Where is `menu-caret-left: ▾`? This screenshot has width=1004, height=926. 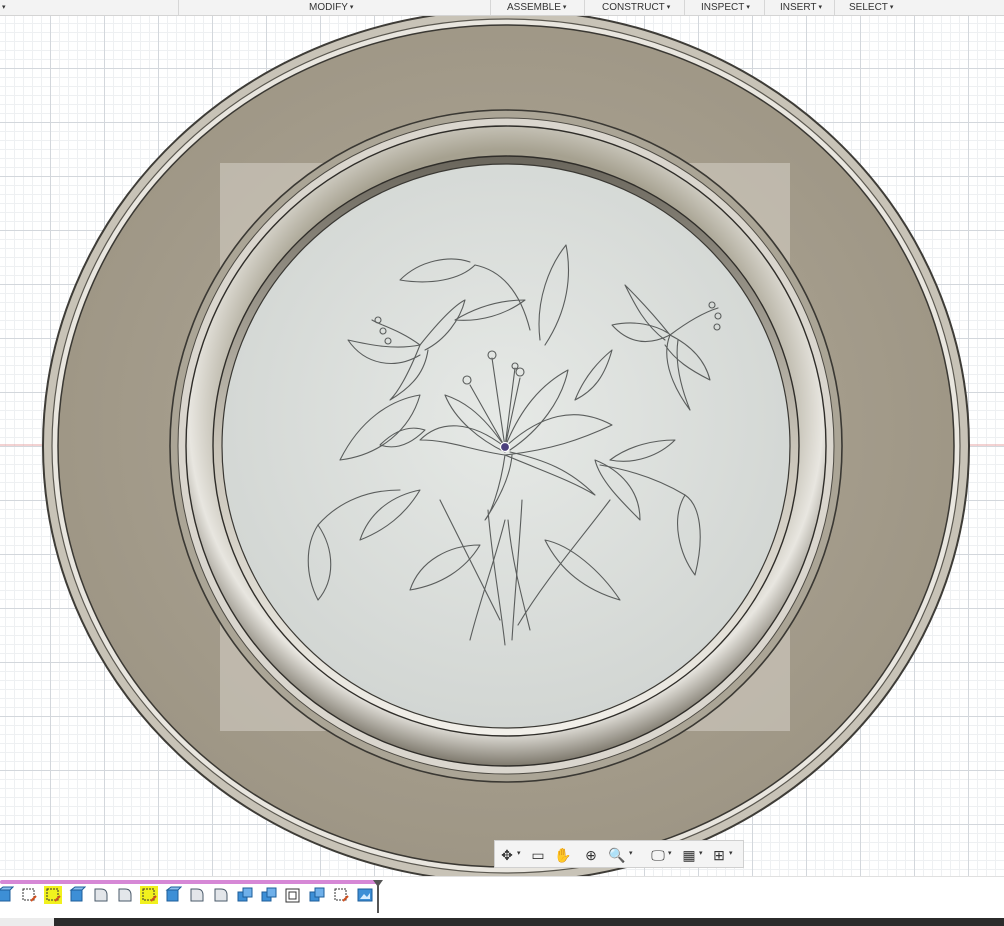
menu-caret-left: ▾ is located at coordinates (3, 7).